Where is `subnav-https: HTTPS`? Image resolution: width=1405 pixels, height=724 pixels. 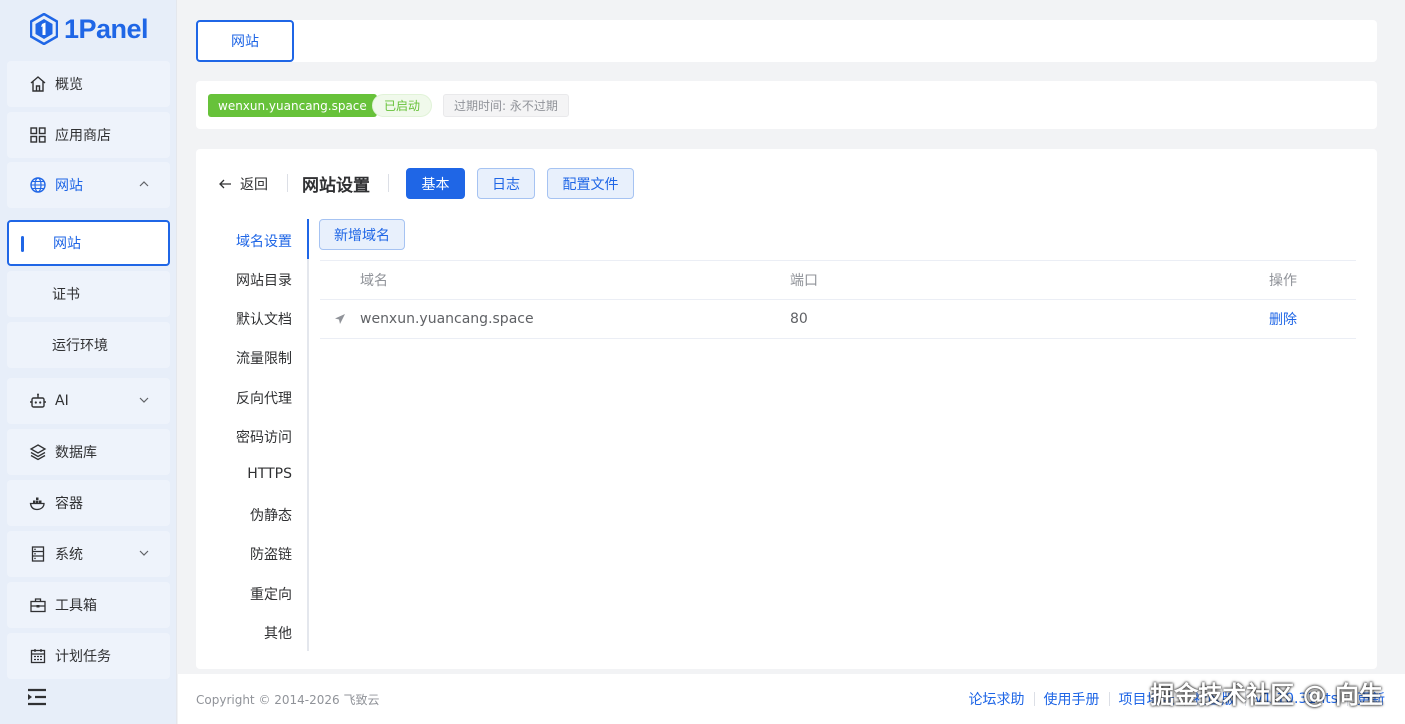 subnav-https: HTTPS is located at coordinates (269, 474).